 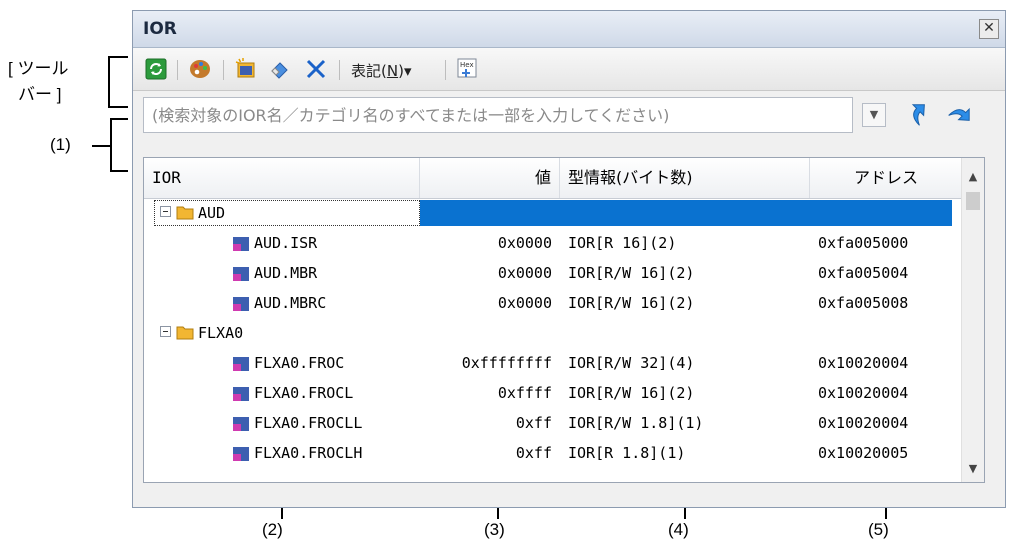 I want to click on ior-address: 0xfa005004, so click(x=863, y=273).